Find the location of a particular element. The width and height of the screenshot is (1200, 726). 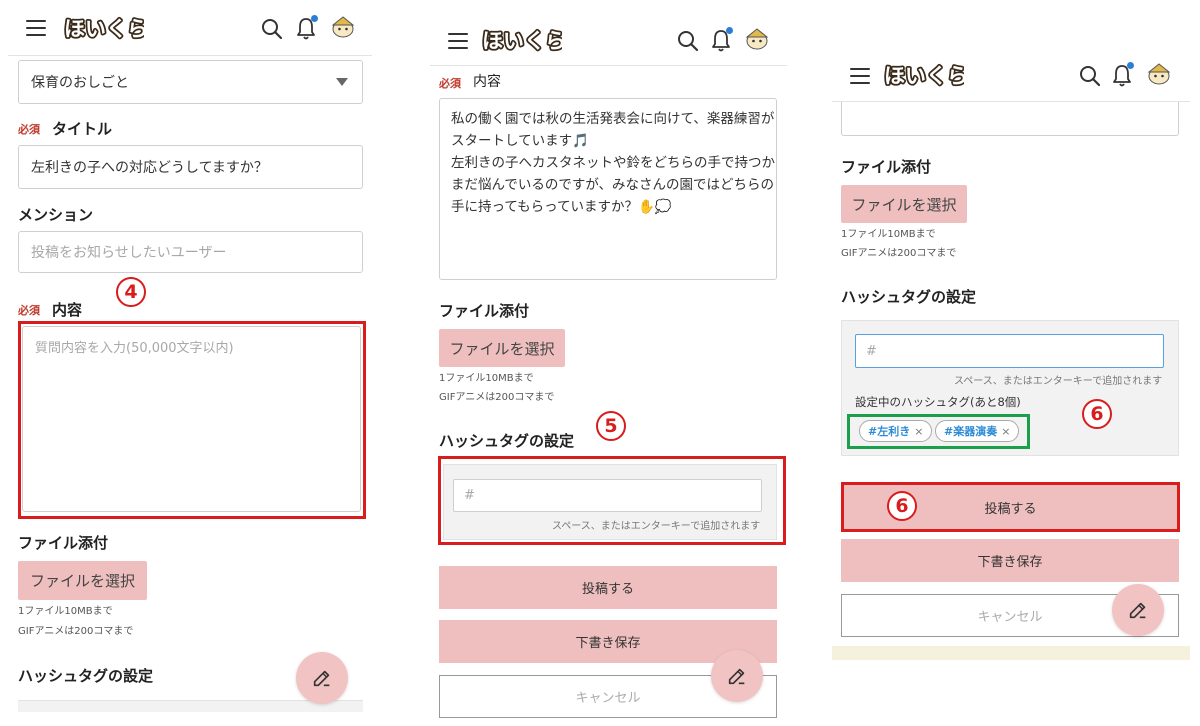

category-select: 保育のおしごと is located at coordinates (190, 82).